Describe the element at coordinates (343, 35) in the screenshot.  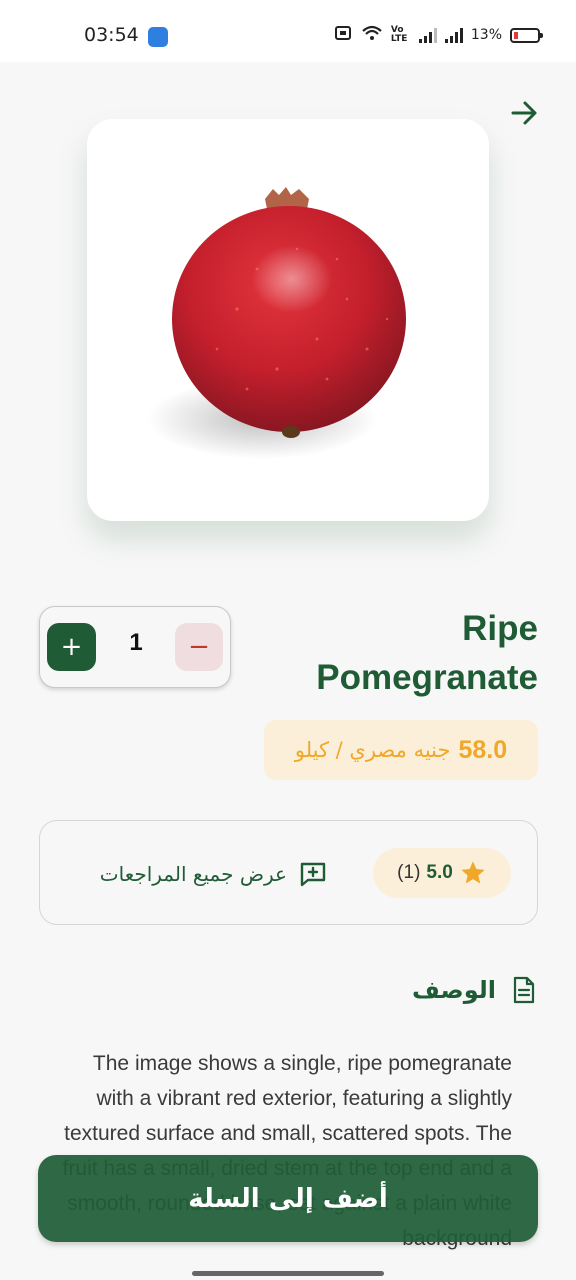
I see `sim-card-icon` at that location.